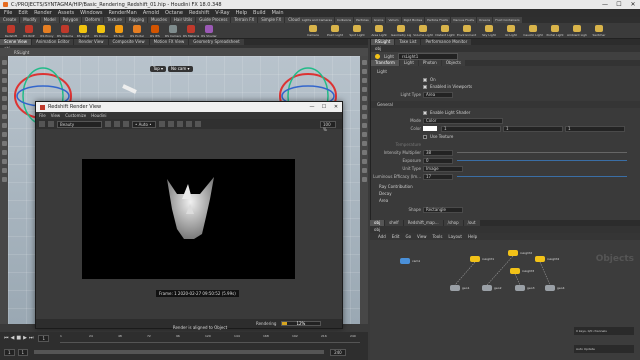 This screenshot has height=360, width=640. Describe the element at coordinates (335, 31) in the screenshot. I see `light-tool: Point Light` at that location.